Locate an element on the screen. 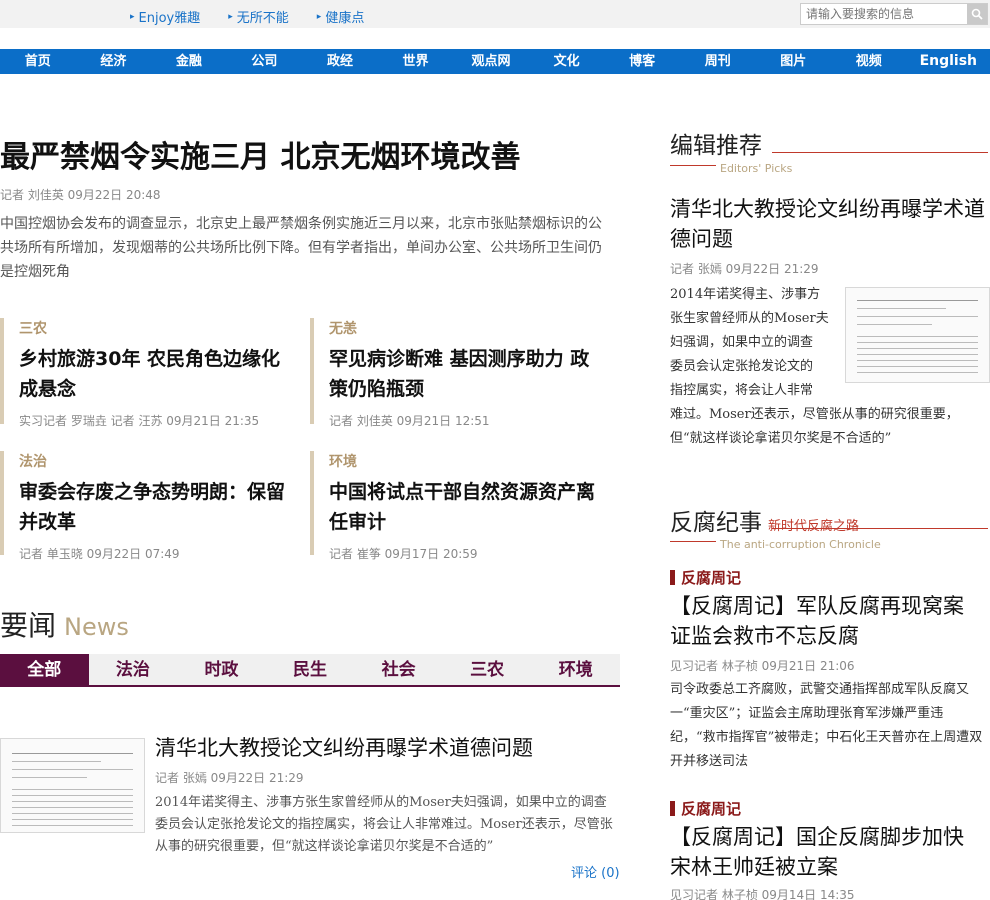 The image size is (990, 900). story-card: 法治 审委会存废之争态势明朗：保留并改革 记者 单玉晓 09月22日 07:49 is located at coordinates (149, 506).